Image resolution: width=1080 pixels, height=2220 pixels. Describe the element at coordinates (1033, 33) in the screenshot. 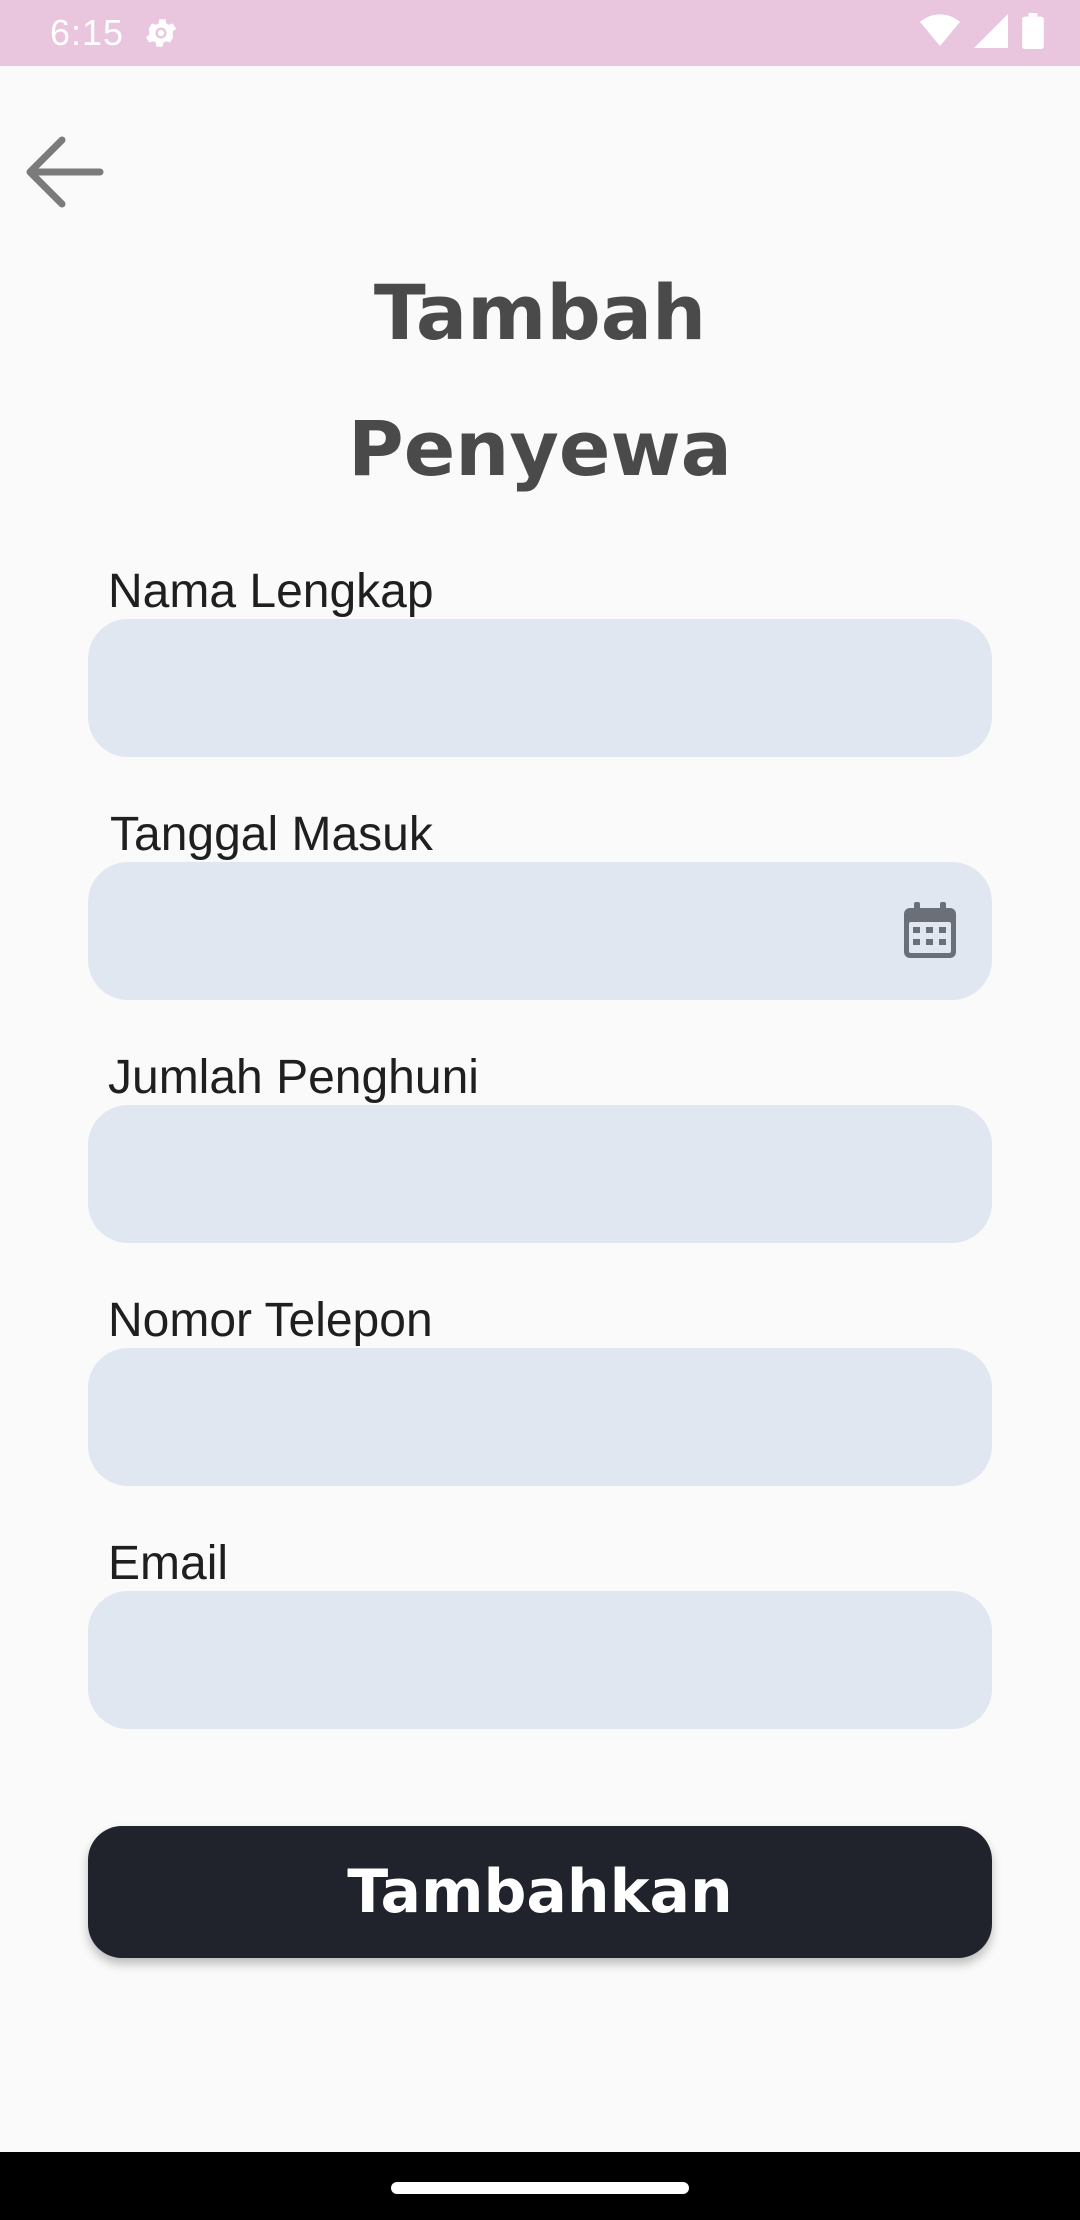

I see `battery-icon` at that location.